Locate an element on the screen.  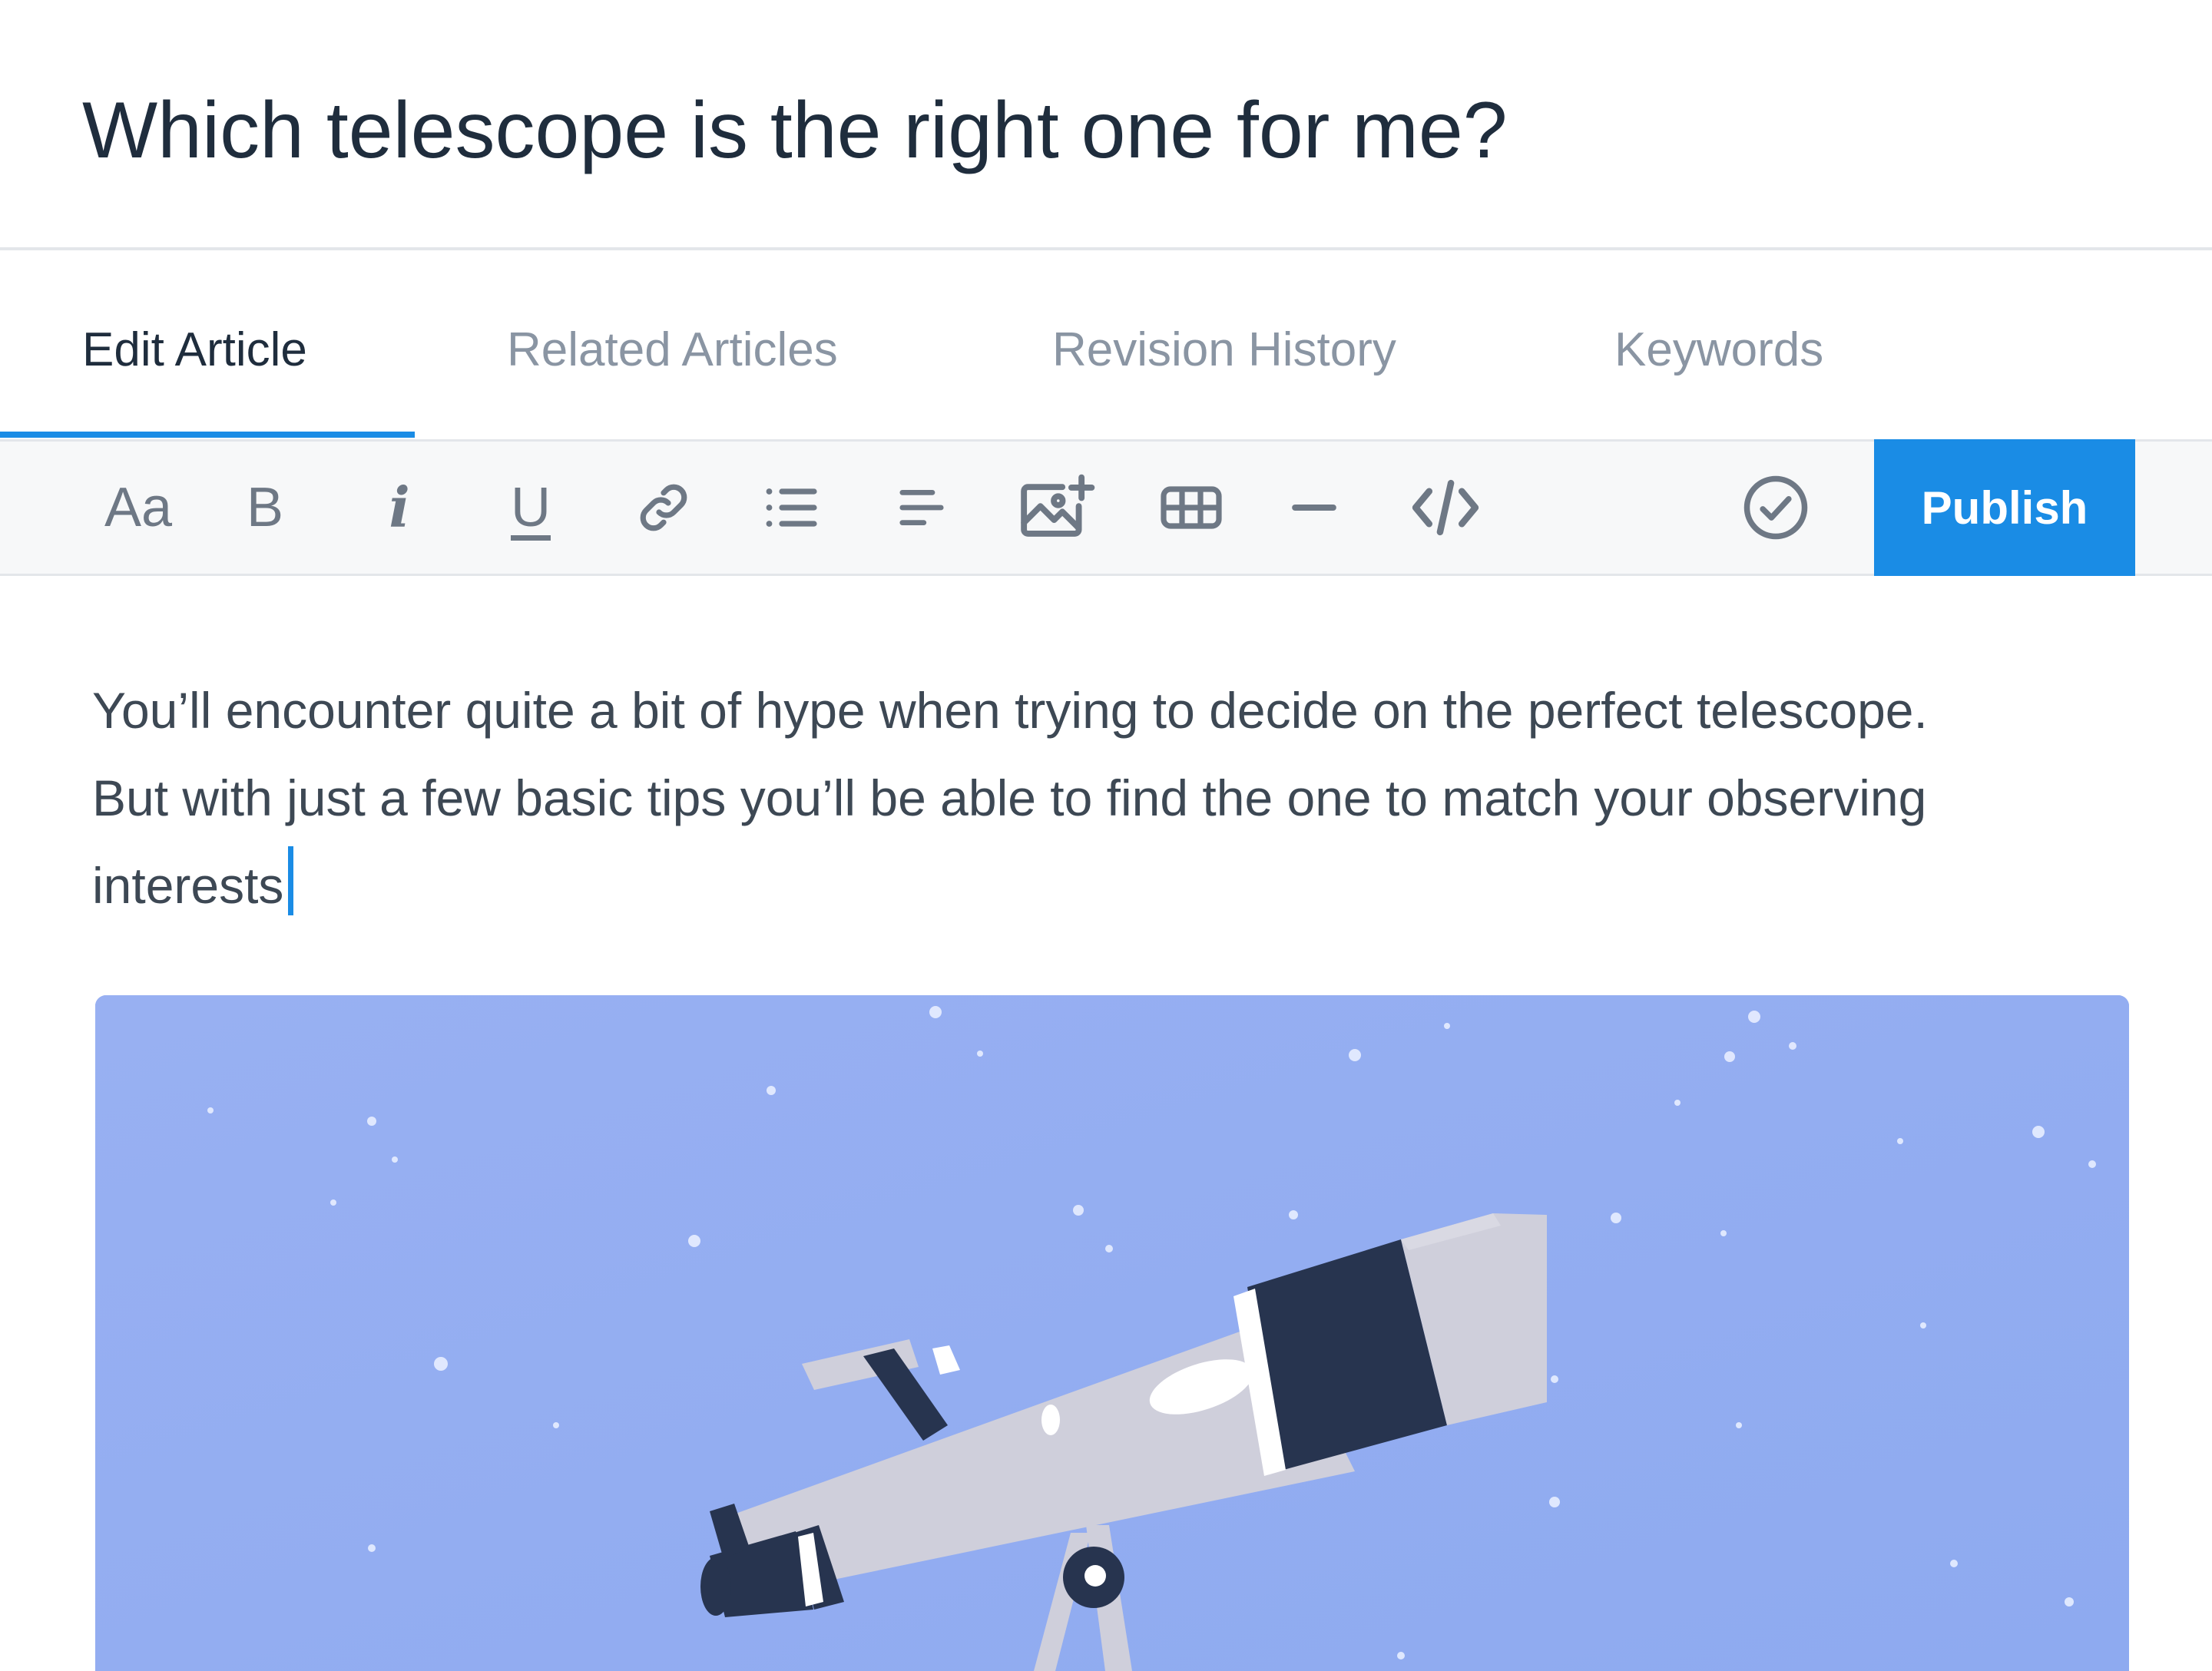
table-icon is located at coordinates (1192, 507).